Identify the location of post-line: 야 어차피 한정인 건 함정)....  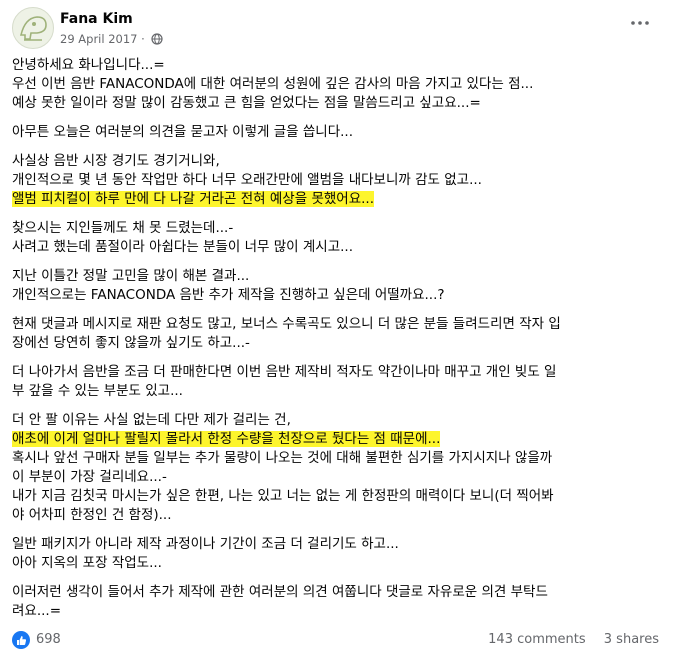
(92, 515).